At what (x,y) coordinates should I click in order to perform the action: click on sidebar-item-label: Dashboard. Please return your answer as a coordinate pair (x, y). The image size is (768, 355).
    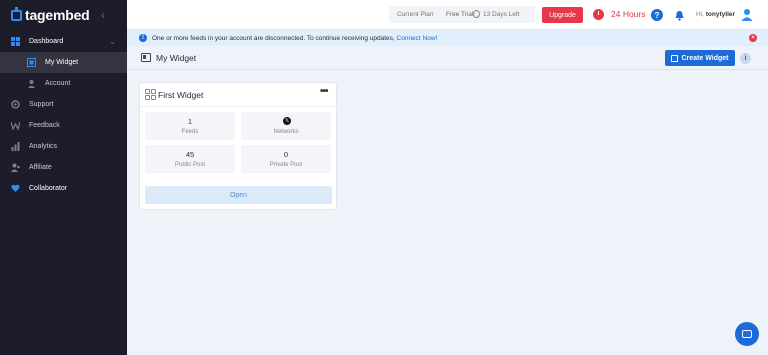
    Looking at the image, I should click on (46, 41).